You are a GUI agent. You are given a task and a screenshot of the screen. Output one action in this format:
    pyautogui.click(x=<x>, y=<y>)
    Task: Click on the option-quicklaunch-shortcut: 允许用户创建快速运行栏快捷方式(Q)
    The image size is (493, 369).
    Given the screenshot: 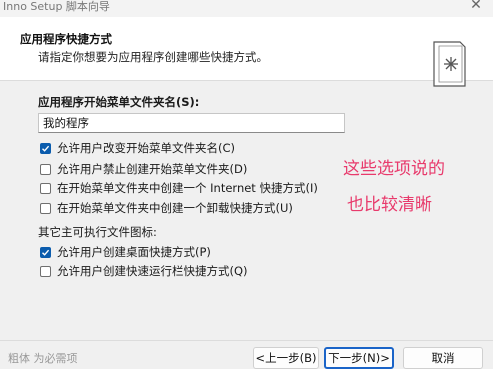 What is the action you would take?
    pyautogui.click(x=144, y=271)
    